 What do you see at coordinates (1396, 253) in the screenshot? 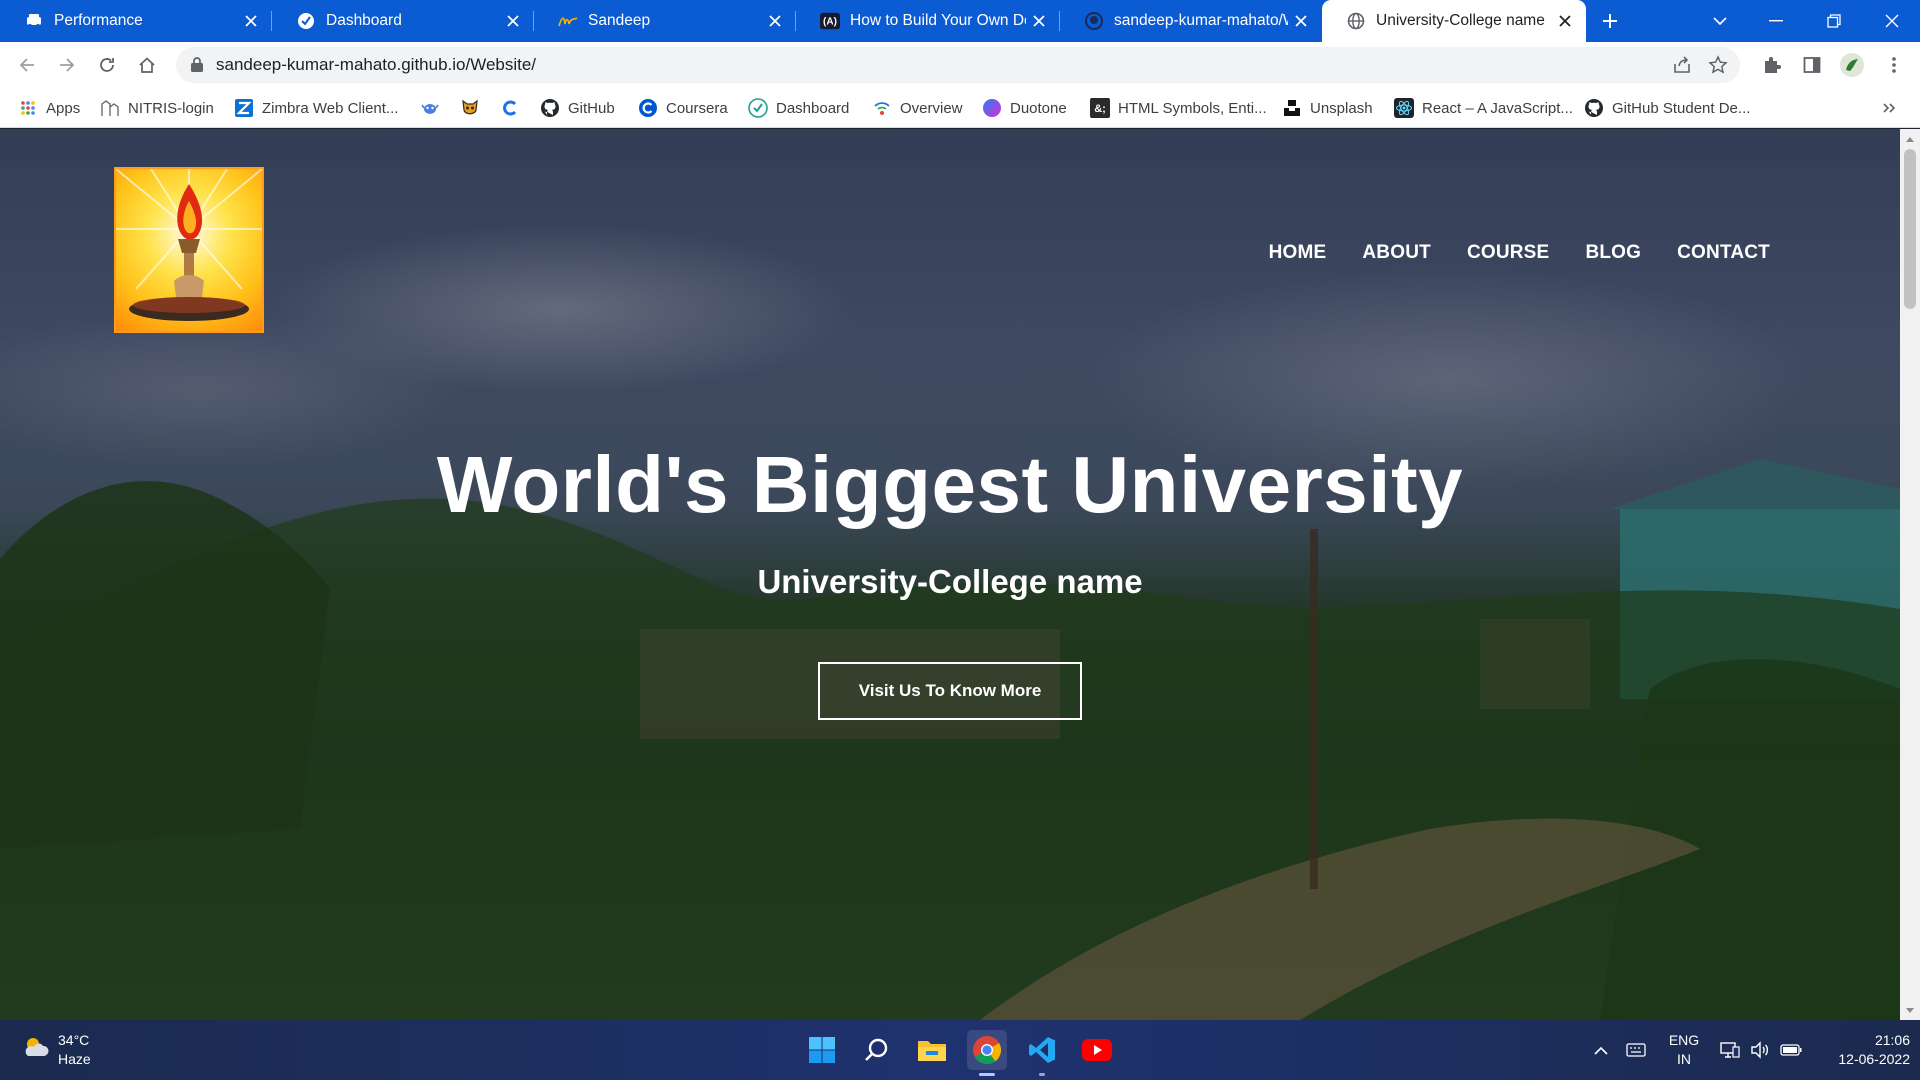
I see `nav-about: ABOUT` at bounding box center [1396, 253].